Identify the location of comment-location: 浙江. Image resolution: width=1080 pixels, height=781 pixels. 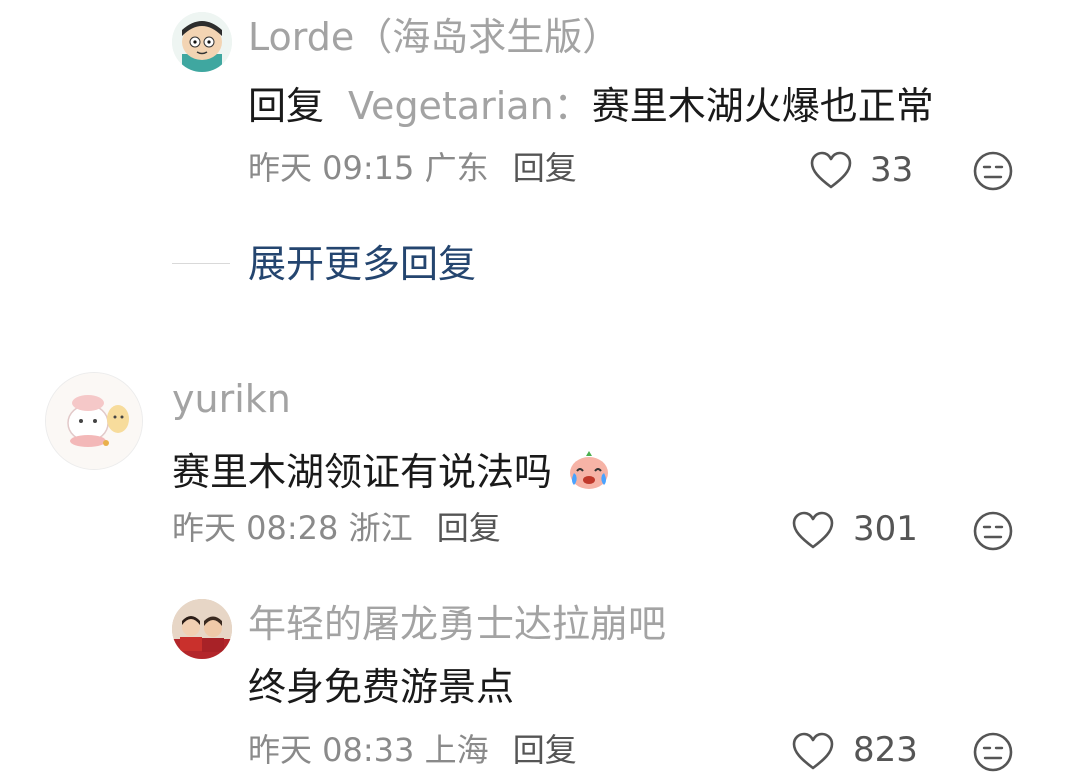
(380, 528).